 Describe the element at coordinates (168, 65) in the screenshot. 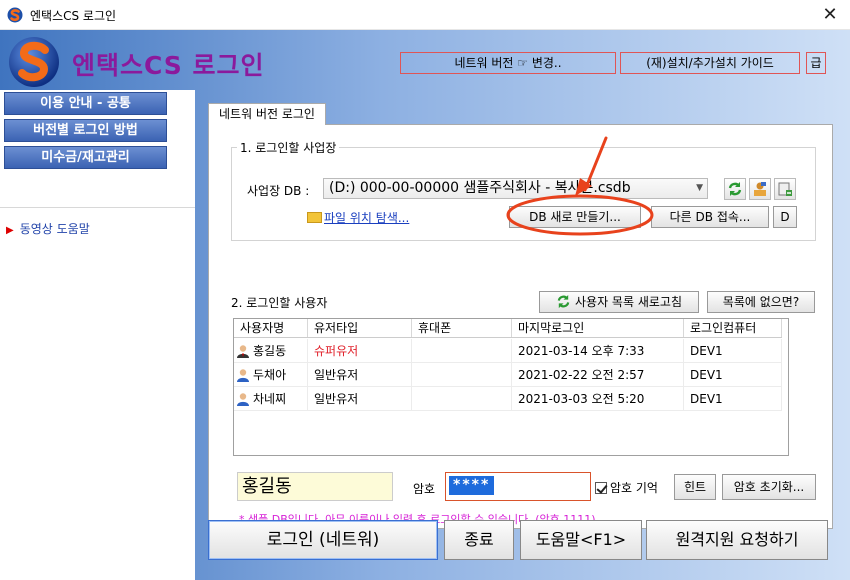

I see `app-title: 엔택스CS 로그인` at that location.